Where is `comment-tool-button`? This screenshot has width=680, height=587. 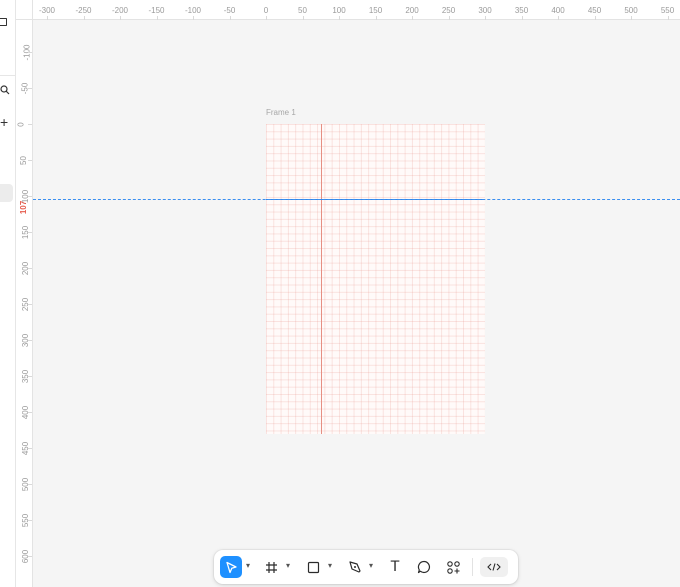
comment-tool-button is located at coordinates (424, 567).